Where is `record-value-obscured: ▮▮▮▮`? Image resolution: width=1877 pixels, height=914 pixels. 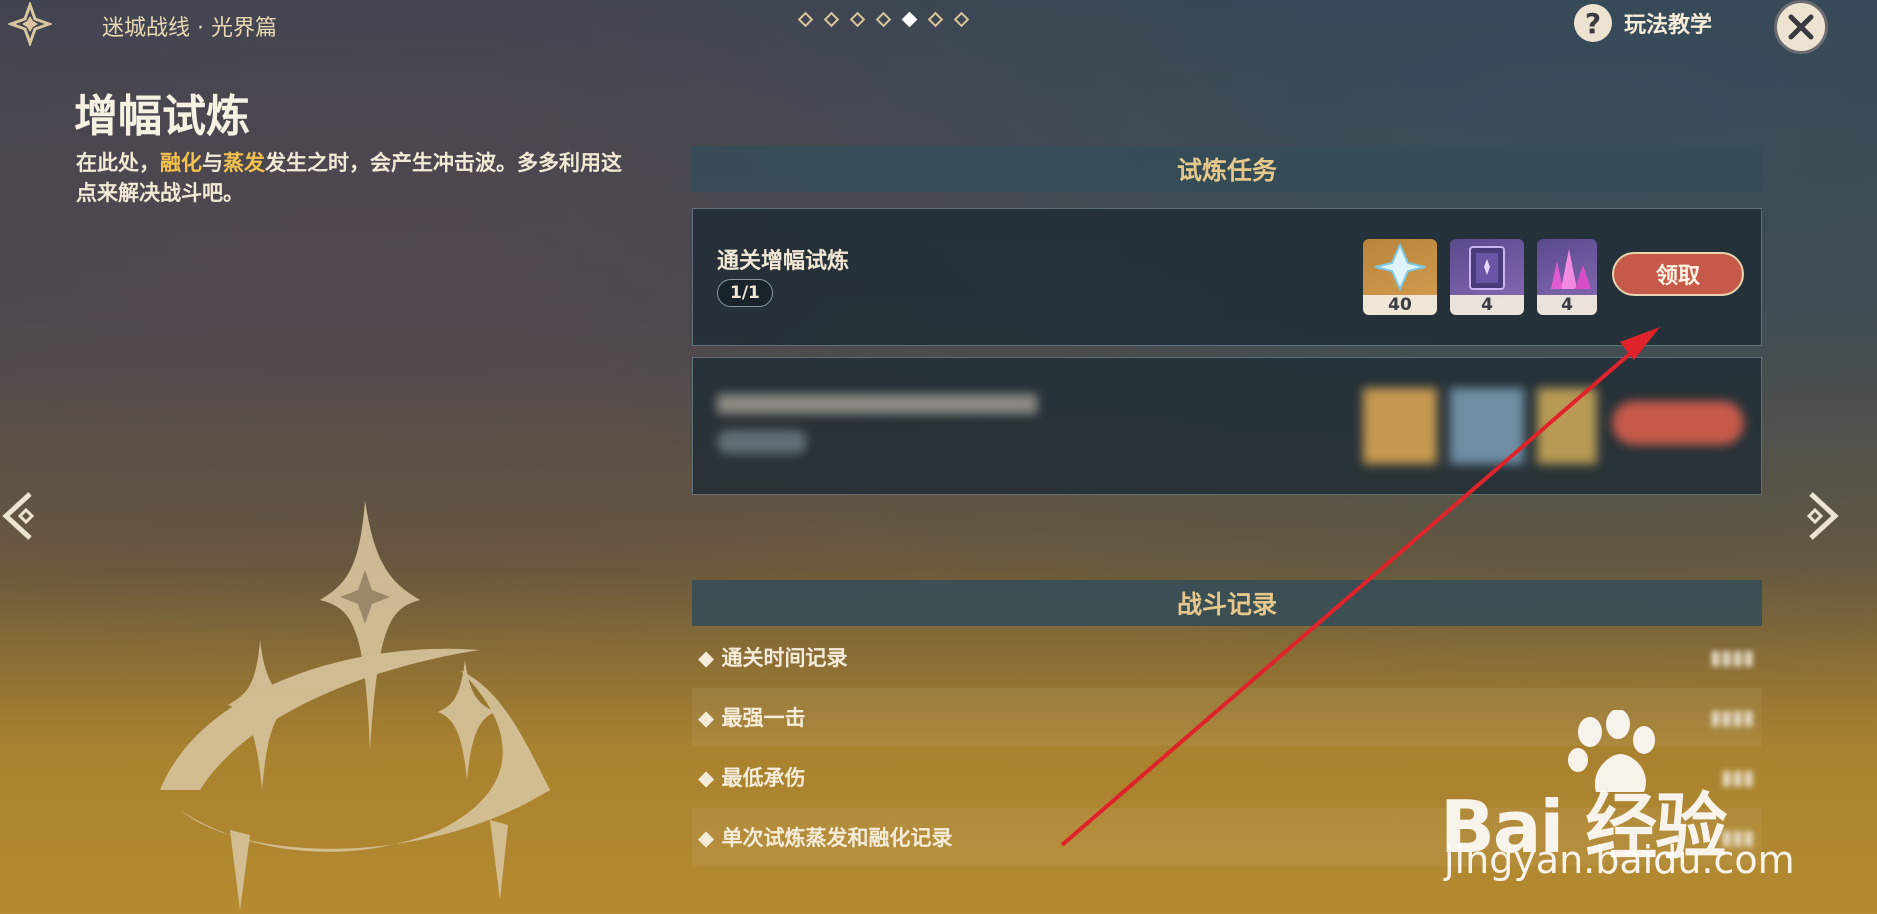
record-value-obscured: ▮▮▮▮ is located at coordinates (1731, 657).